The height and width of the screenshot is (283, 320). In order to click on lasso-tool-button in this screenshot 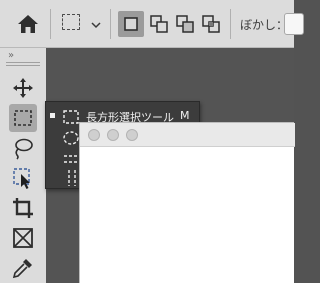, I will do `click(23, 148)`.